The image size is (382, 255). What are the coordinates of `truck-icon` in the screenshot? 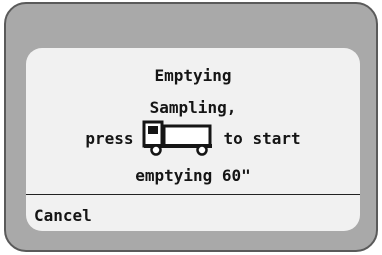 It's located at (177, 138).